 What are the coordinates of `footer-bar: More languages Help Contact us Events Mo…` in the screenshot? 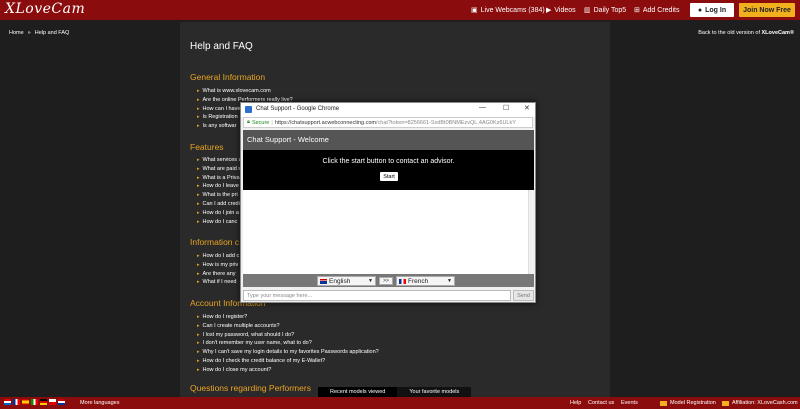 It's located at (400, 403).